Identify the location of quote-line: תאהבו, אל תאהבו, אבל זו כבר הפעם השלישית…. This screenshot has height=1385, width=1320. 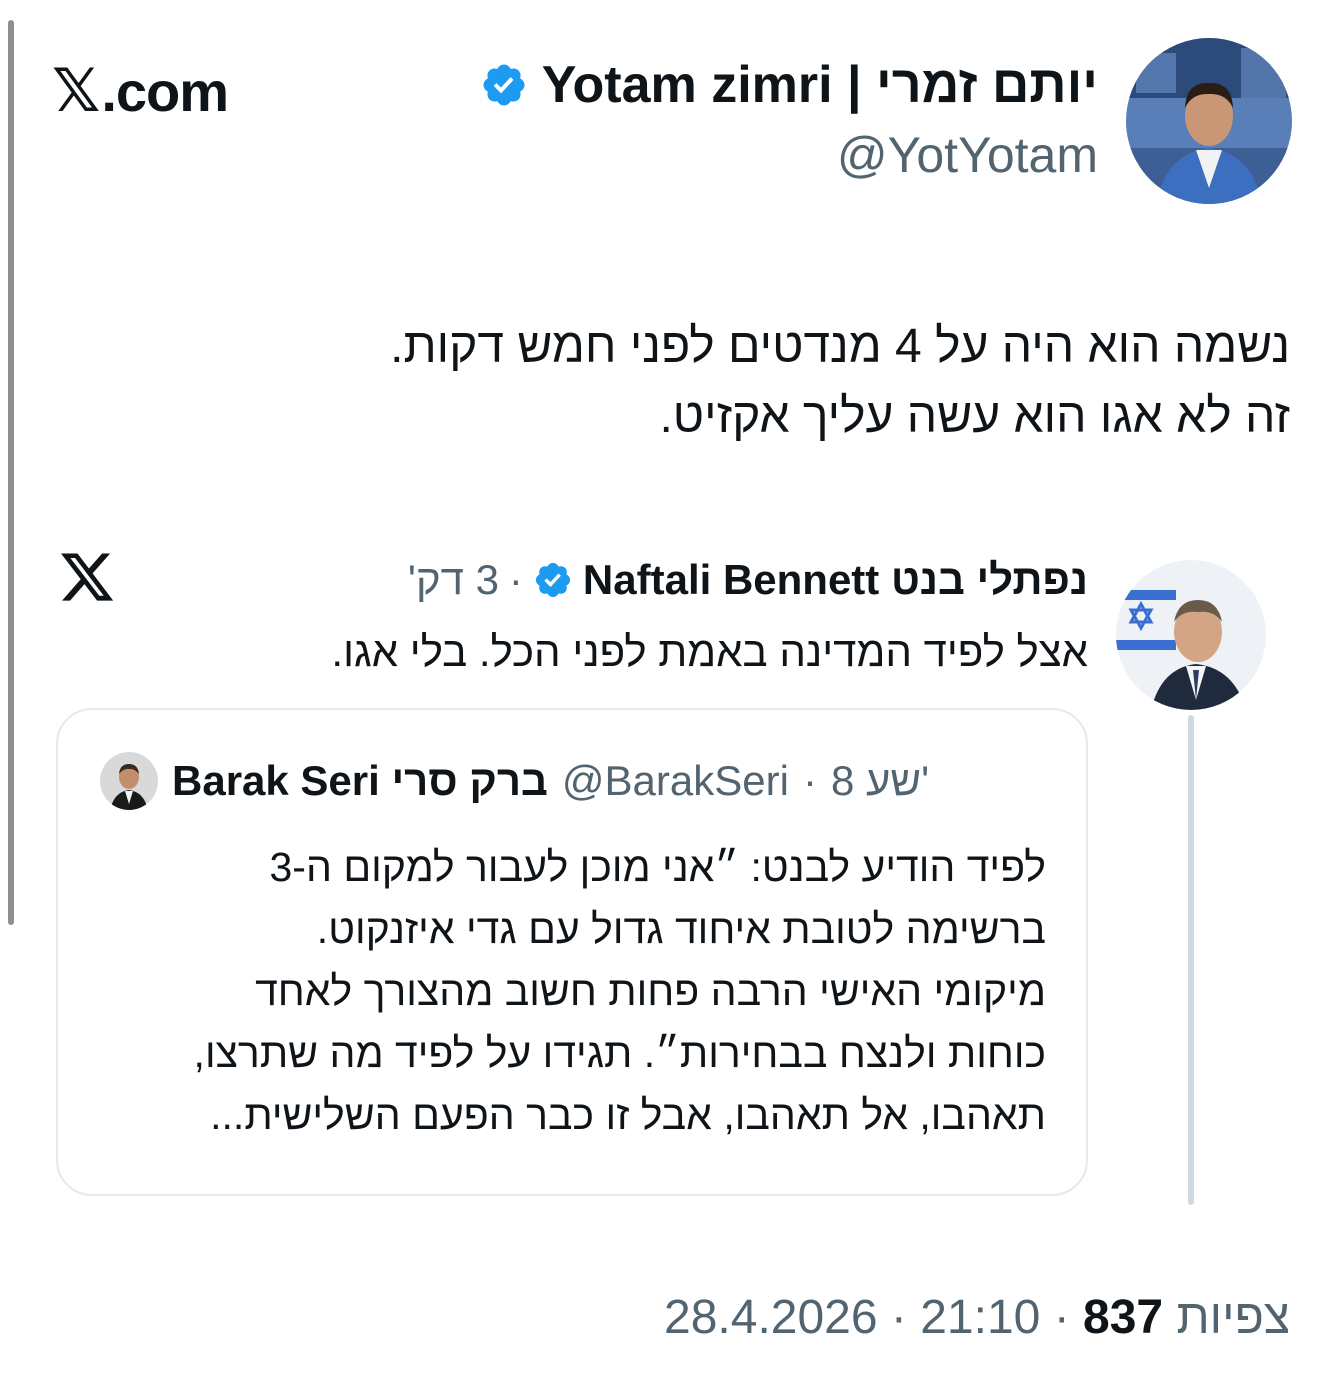
(628, 1115).